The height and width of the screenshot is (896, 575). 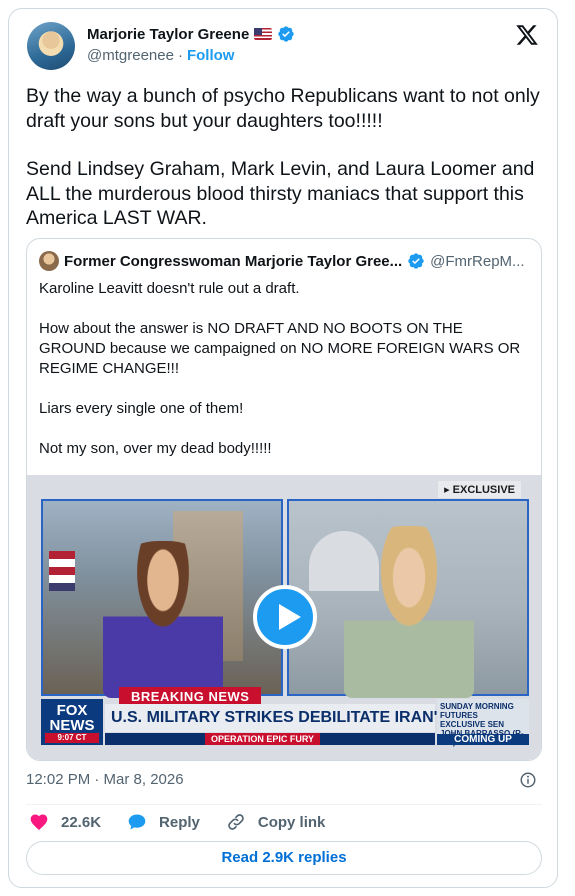 I want to click on promo-title: SUNDAY MORNING FUTURES, so click(x=477, y=711).